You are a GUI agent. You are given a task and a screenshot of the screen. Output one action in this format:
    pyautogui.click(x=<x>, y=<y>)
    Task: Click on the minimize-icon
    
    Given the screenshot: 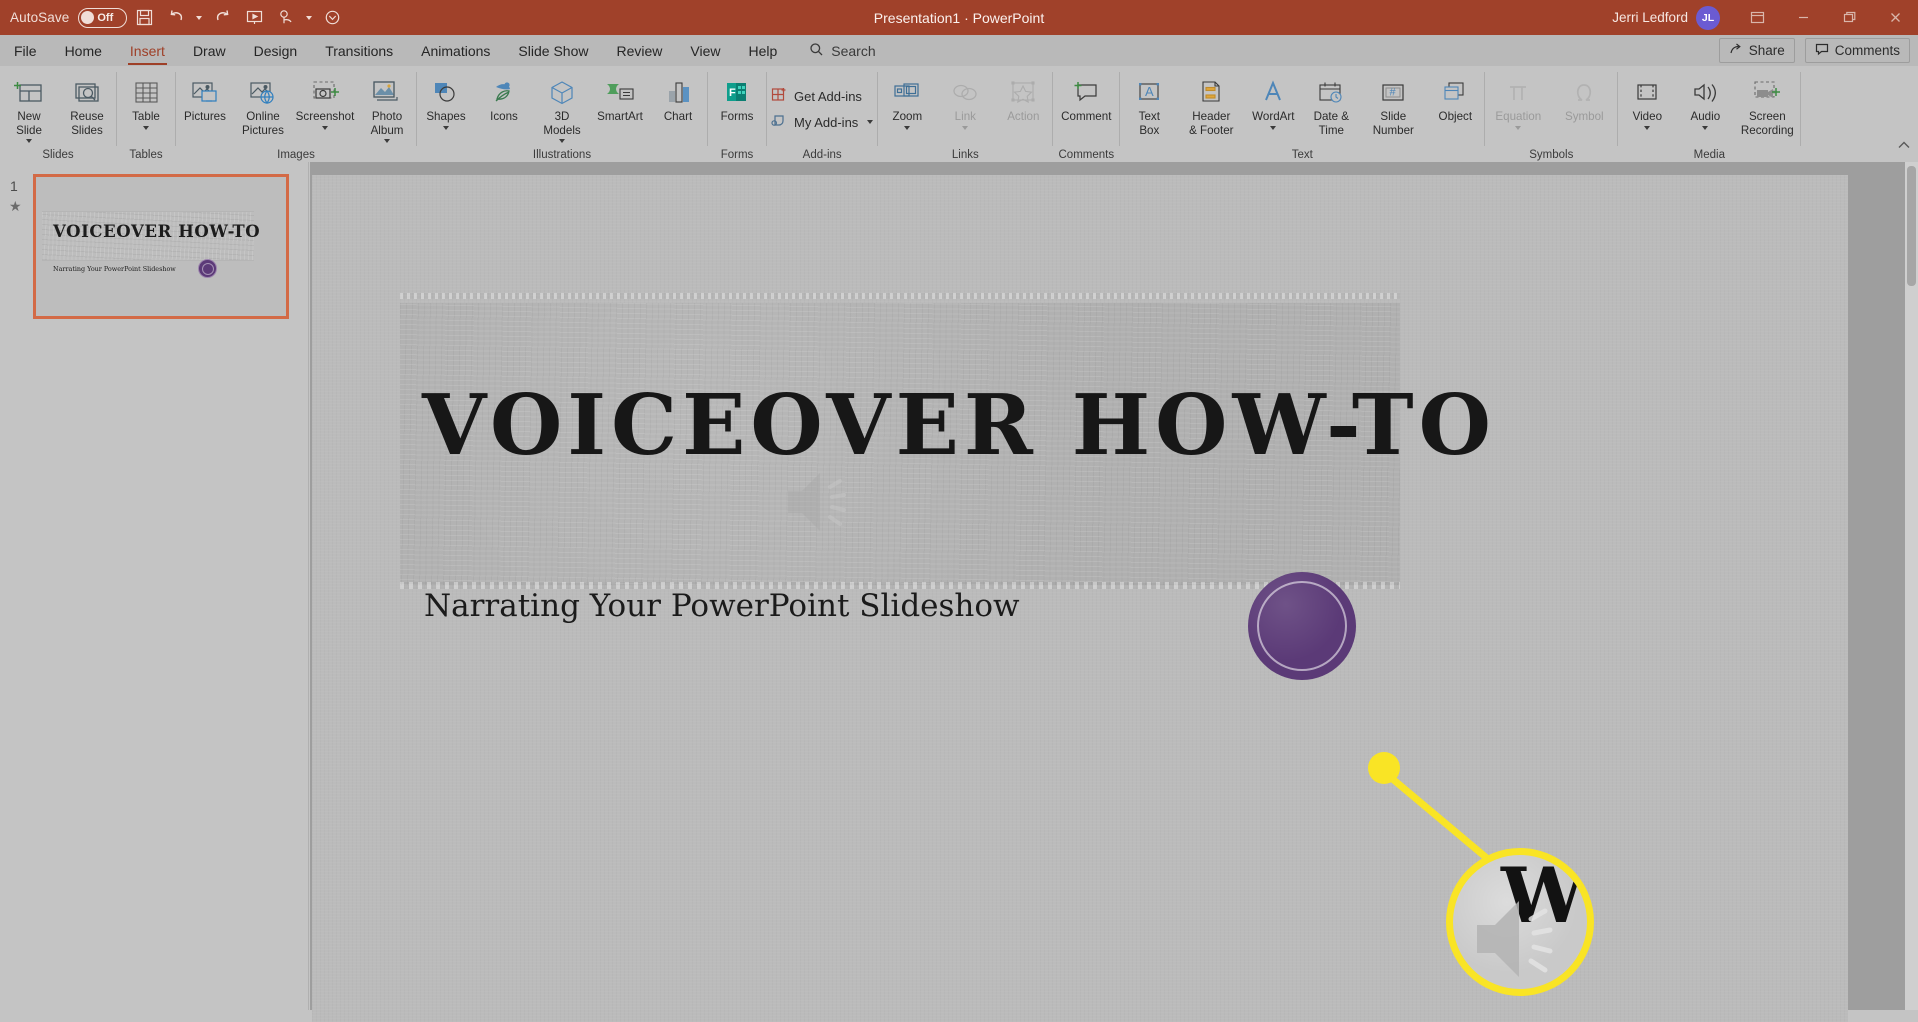 What is the action you would take?
    pyautogui.click(x=1803, y=17)
    